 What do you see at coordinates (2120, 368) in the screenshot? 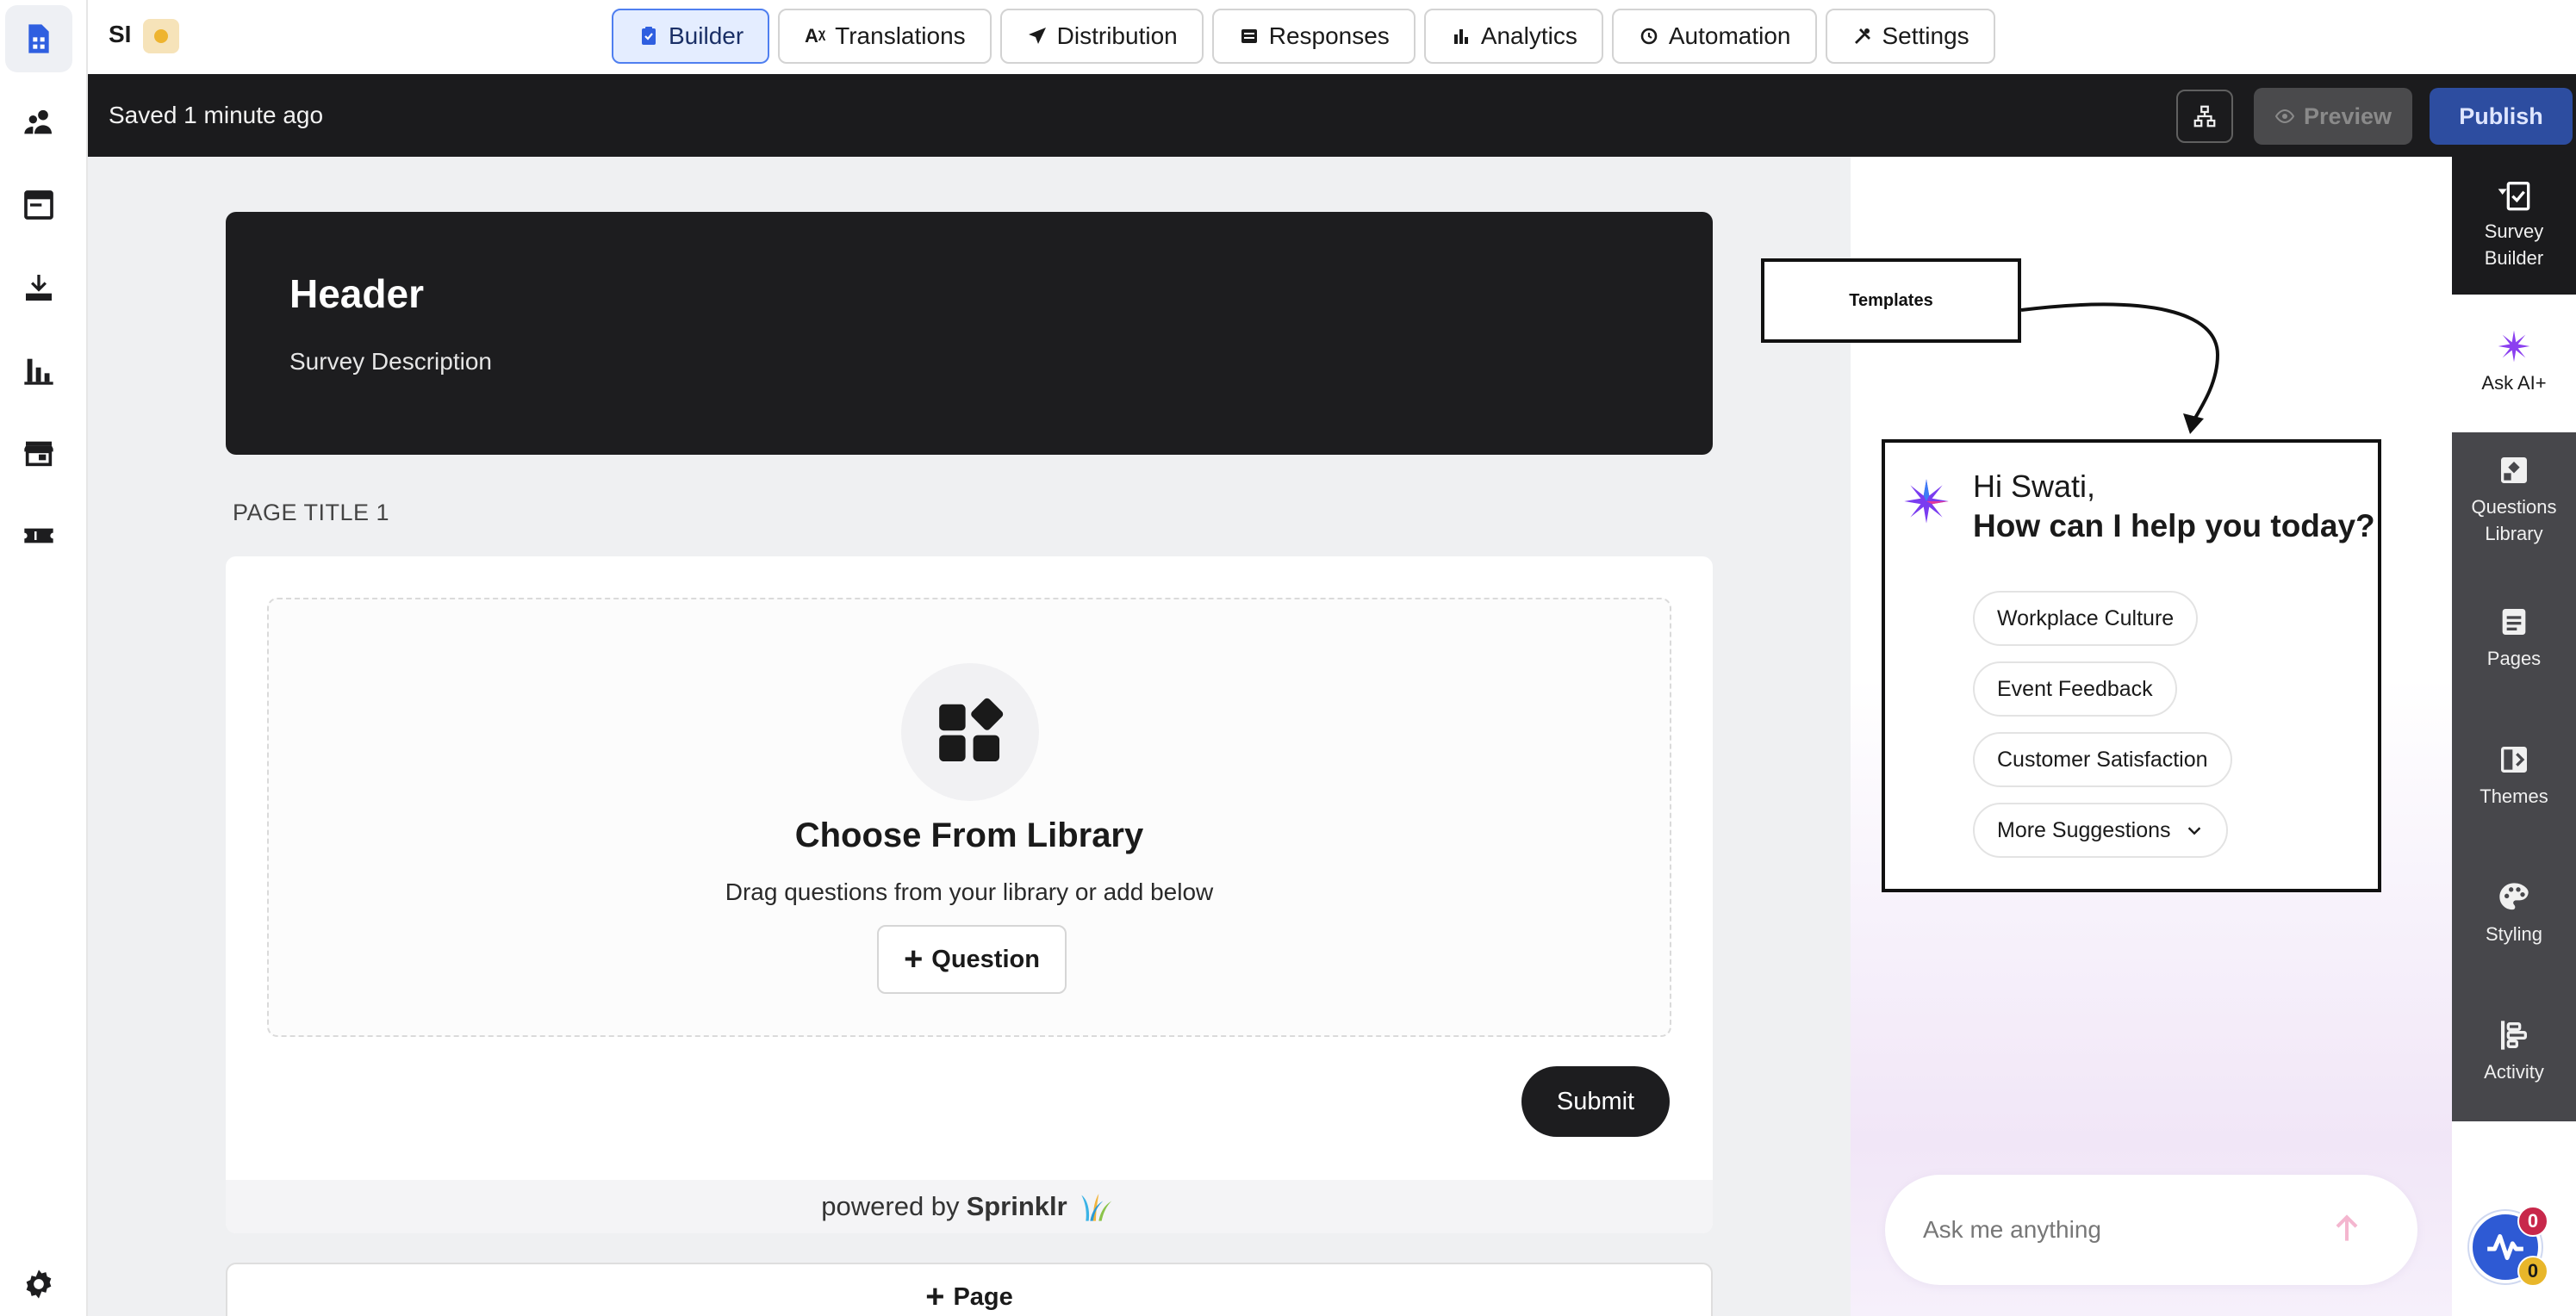
I see `callout-arrow-icon` at bounding box center [2120, 368].